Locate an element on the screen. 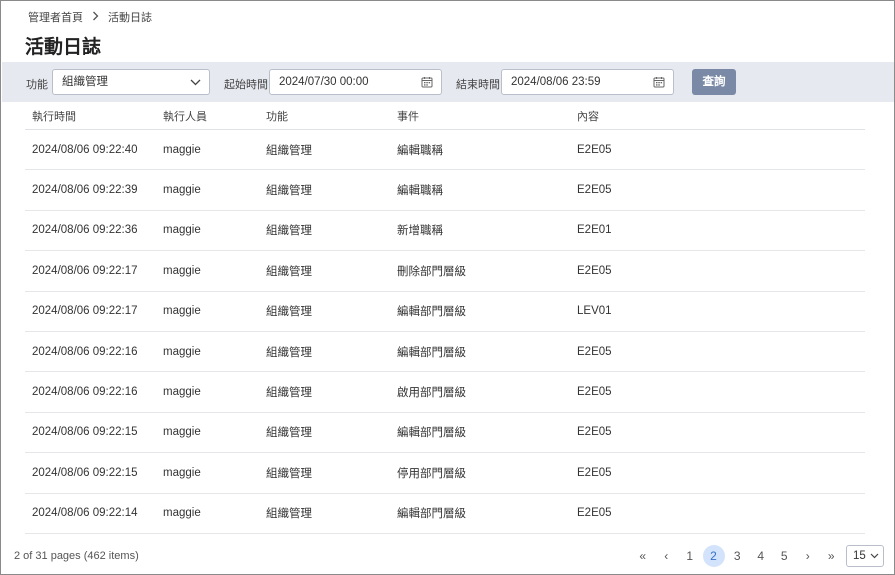 This screenshot has height=575, width=895. prev-page-button: ‹ is located at coordinates (667, 556).